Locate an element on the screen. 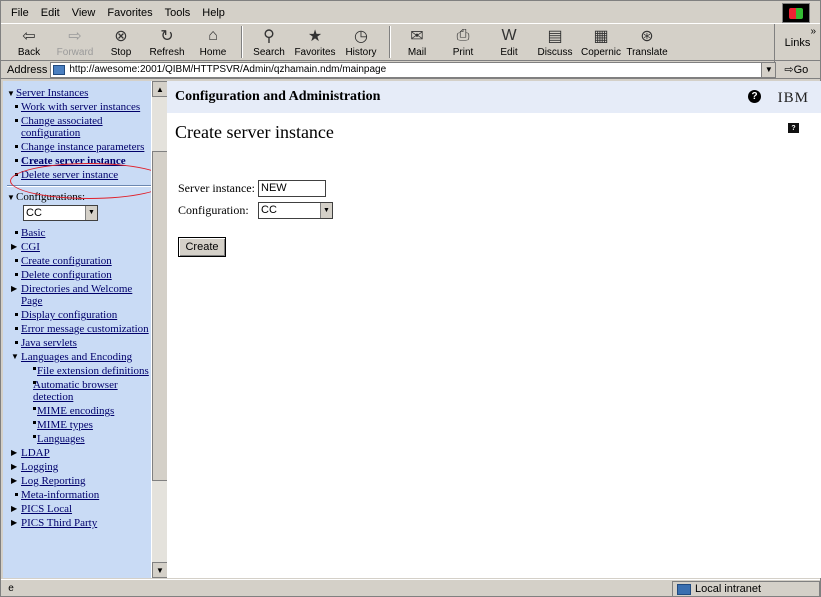 The height and width of the screenshot is (597, 821). nav-item: ▶ Directories and Welcome Page is located at coordinates (79, 295).